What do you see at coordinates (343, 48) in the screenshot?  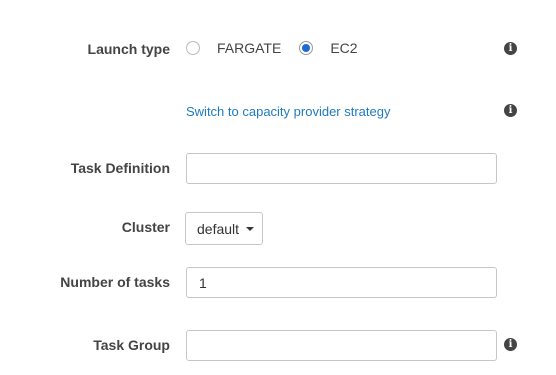 I see `ec2-radio-label: EC2` at bounding box center [343, 48].